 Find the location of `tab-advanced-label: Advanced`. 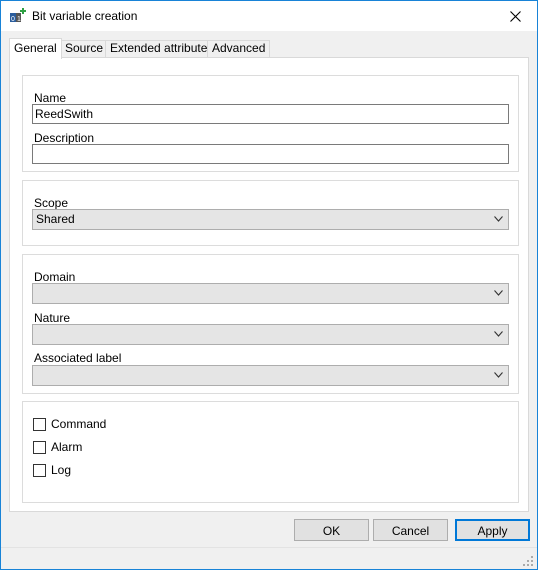

tab-advanced-label: Advanced is located at coordinates (239, 48).